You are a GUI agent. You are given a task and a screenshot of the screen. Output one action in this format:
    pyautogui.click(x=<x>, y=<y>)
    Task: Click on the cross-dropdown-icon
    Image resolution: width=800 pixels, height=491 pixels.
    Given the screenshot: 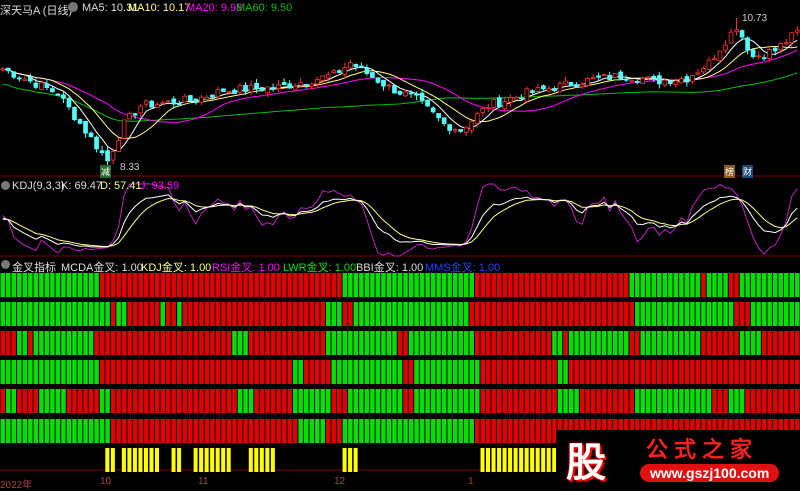 What is the action you would take?
    pyautogui.click(x=5, y=264)
    